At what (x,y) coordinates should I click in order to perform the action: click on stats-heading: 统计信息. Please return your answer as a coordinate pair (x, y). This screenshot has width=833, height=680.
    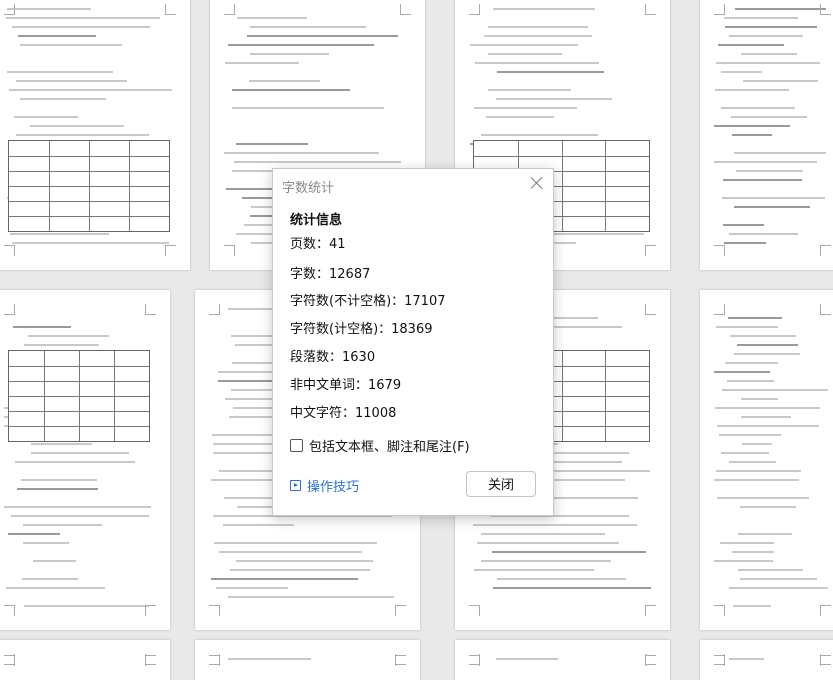
    Looking at the image, I should click on (316, 220).